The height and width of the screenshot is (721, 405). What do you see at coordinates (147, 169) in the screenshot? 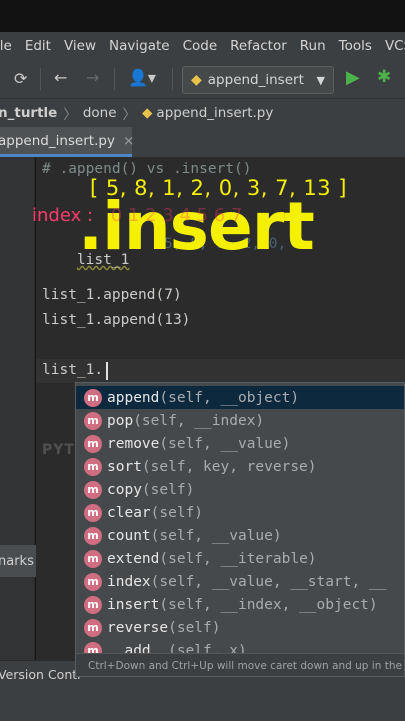
I see `code-comment: # .append() vs .insert()` at bounding box center [147, 169].